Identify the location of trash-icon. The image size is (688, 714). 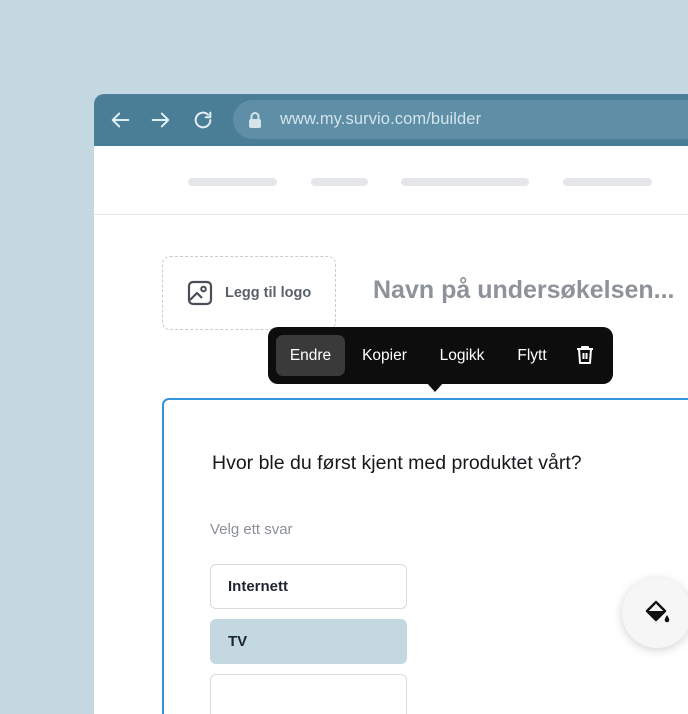
(585, 355).